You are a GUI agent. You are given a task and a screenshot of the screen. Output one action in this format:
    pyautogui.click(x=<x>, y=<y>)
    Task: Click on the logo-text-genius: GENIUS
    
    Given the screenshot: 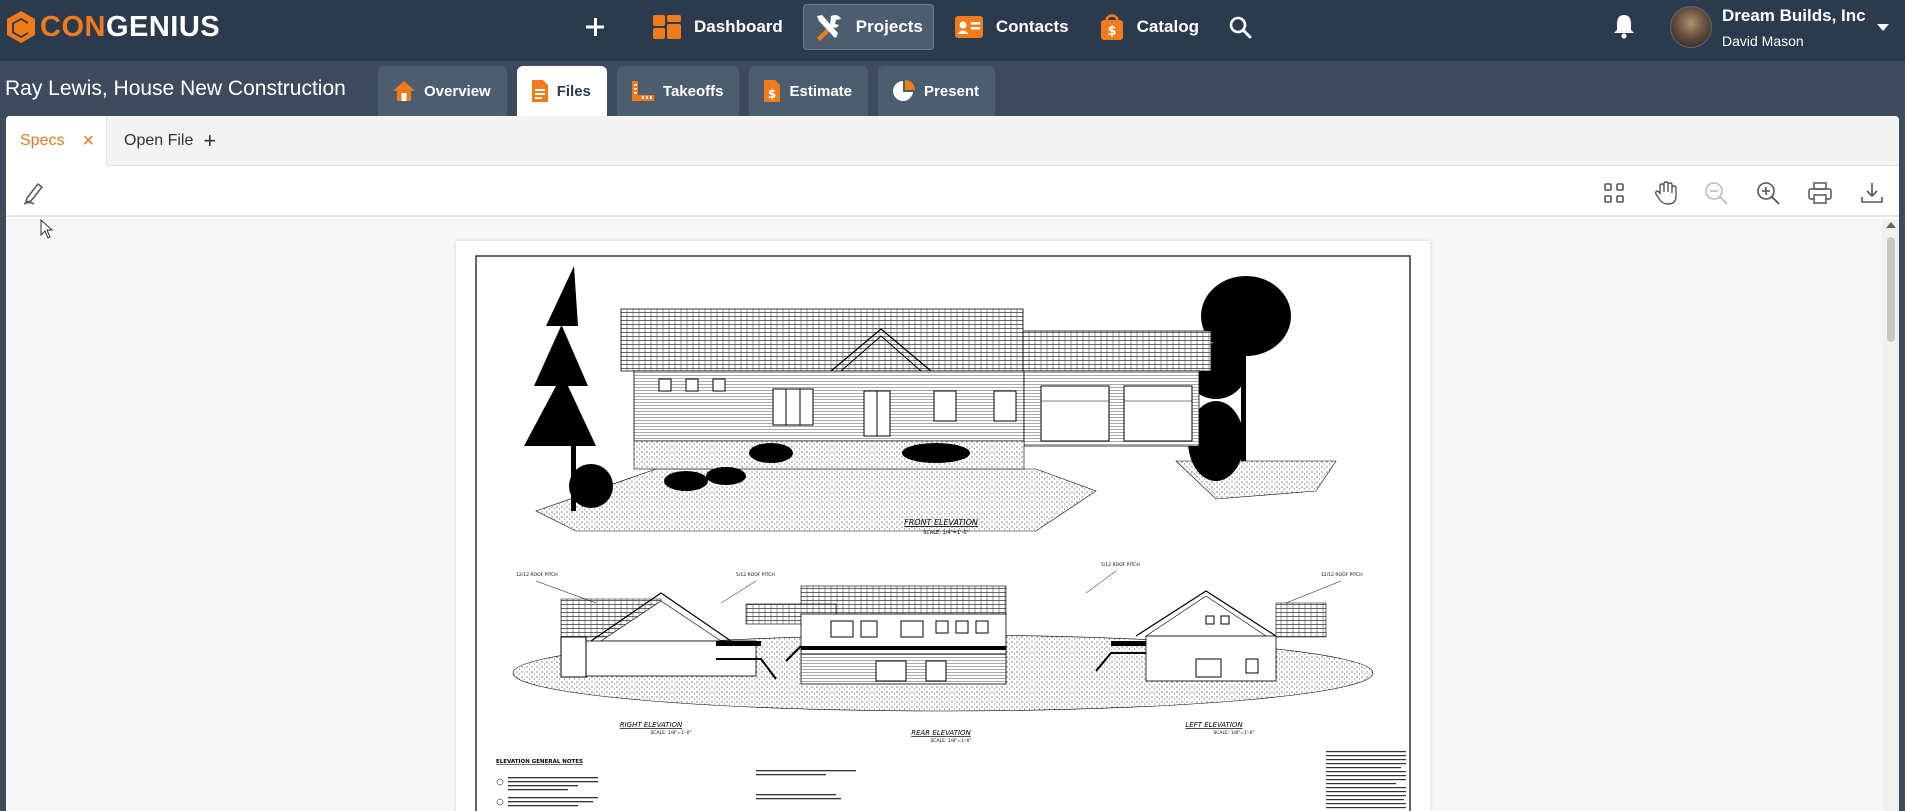 What is the action you would take?
    pyautogui.click(x=163, y=26)
    